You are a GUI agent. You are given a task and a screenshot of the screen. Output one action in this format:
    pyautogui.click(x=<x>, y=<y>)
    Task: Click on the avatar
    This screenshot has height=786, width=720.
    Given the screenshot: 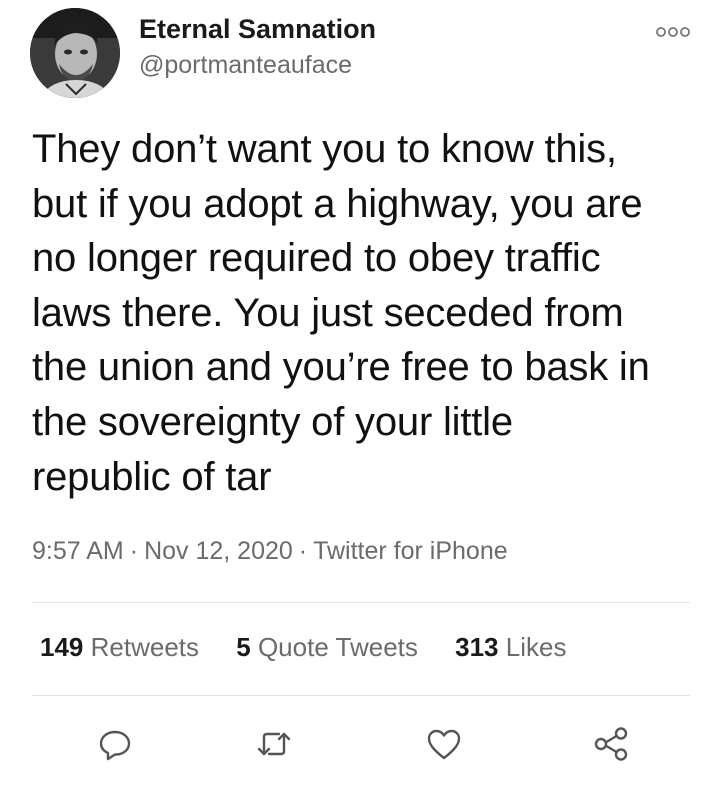 What is the action you would take?
    pyautogui.click(x=75, y=53)
    